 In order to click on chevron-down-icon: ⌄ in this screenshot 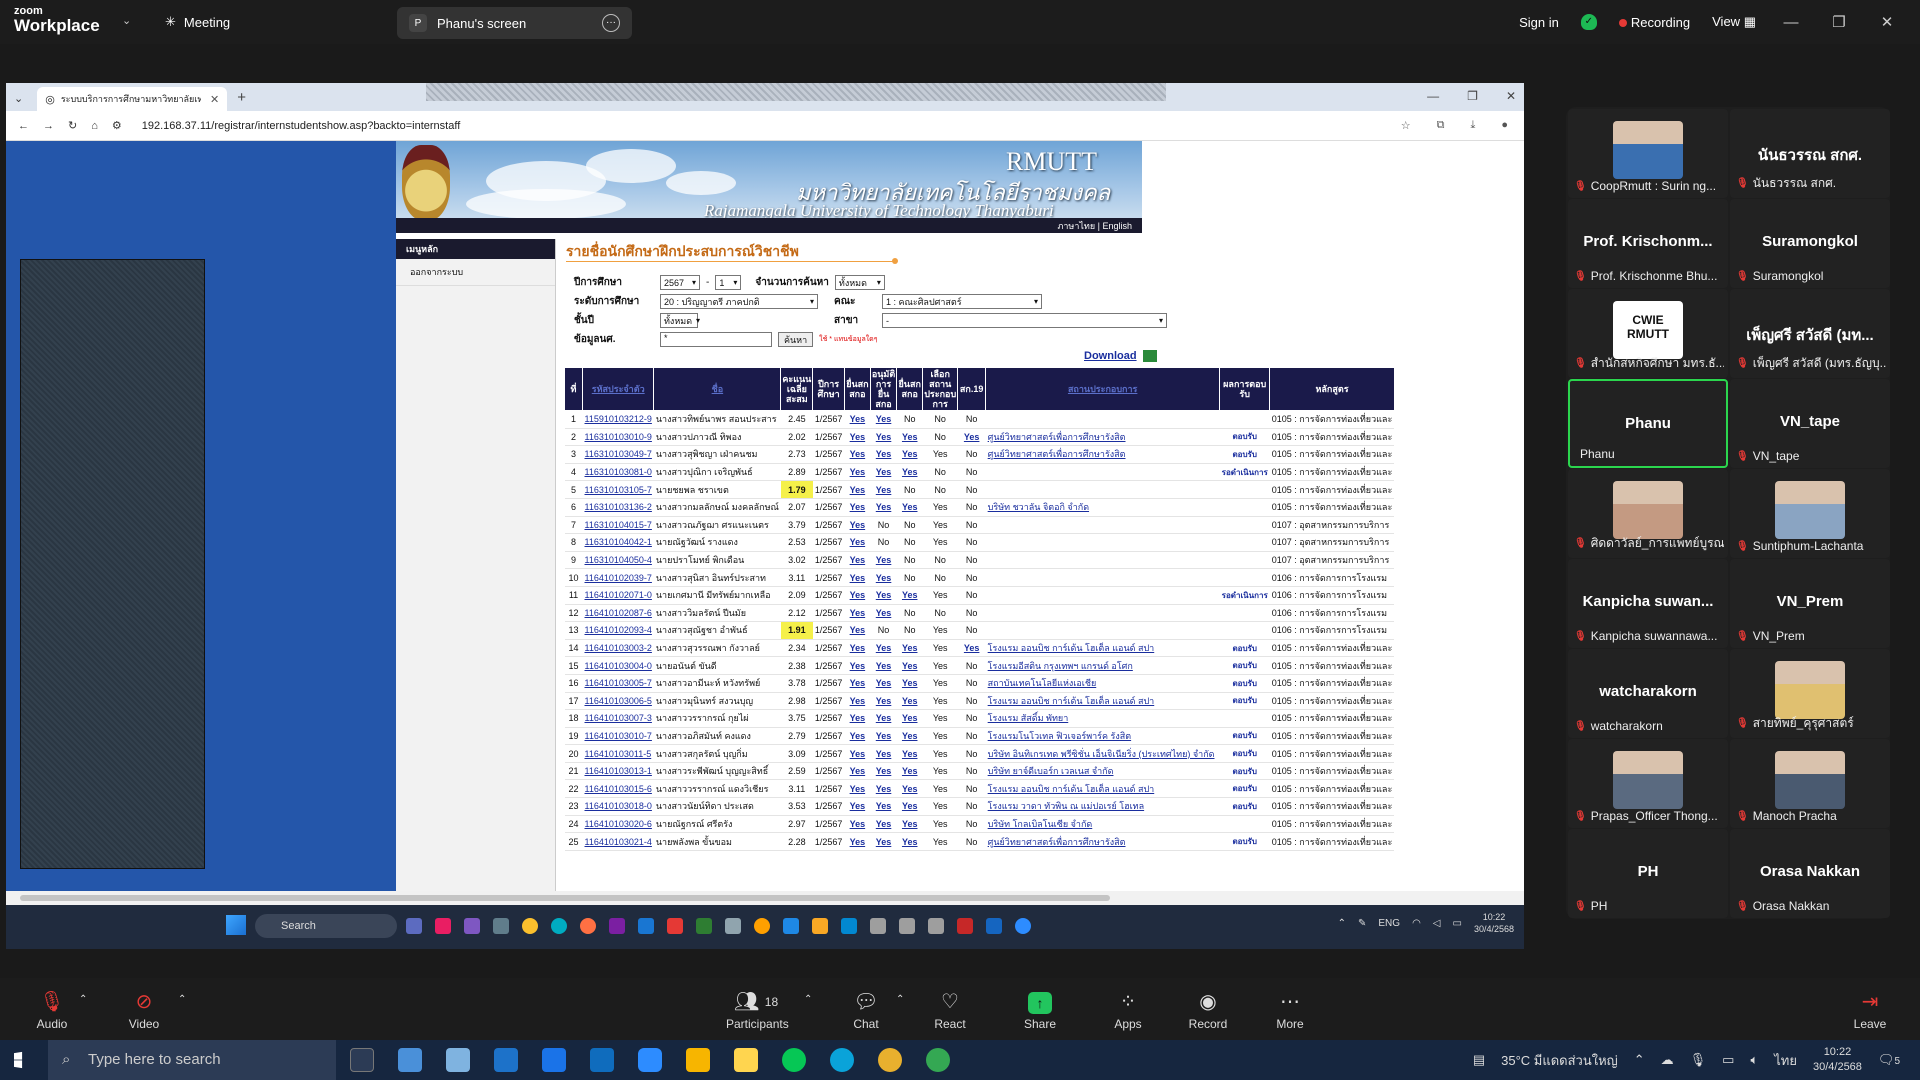, I will do `click(126, 20)`.